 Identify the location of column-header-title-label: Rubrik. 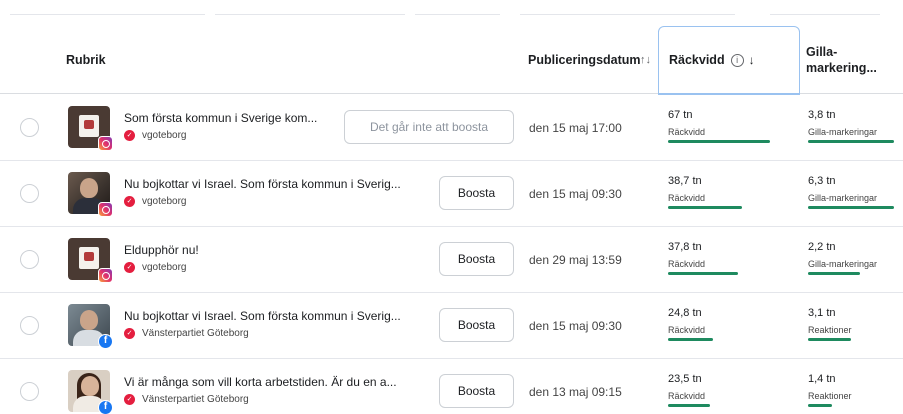
(86, 60).